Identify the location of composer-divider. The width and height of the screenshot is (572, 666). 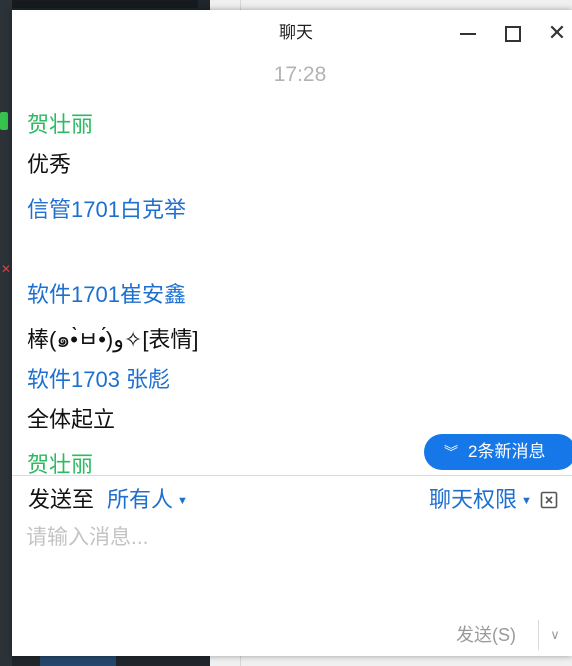
(292, 475).